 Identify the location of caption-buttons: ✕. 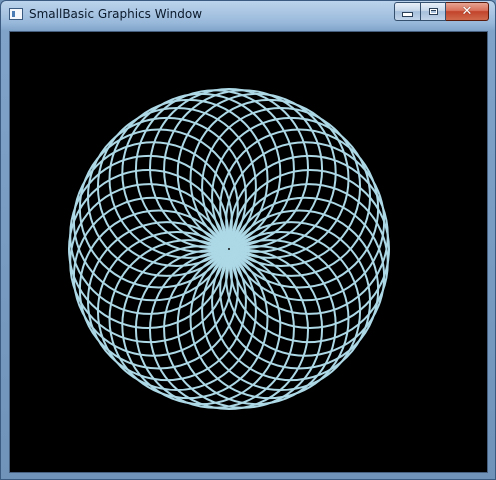
(441, 11).